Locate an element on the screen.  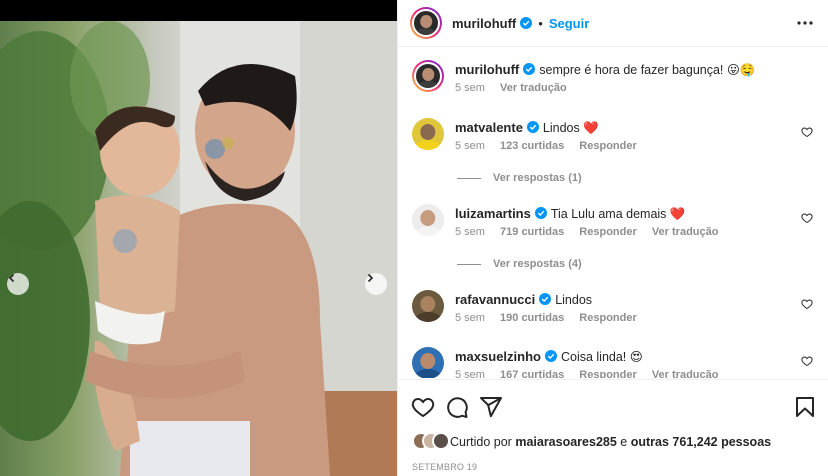
caption-text: sempre é hora de fazer bagunça! 😛🤤 is located at coordinates (647, 70).